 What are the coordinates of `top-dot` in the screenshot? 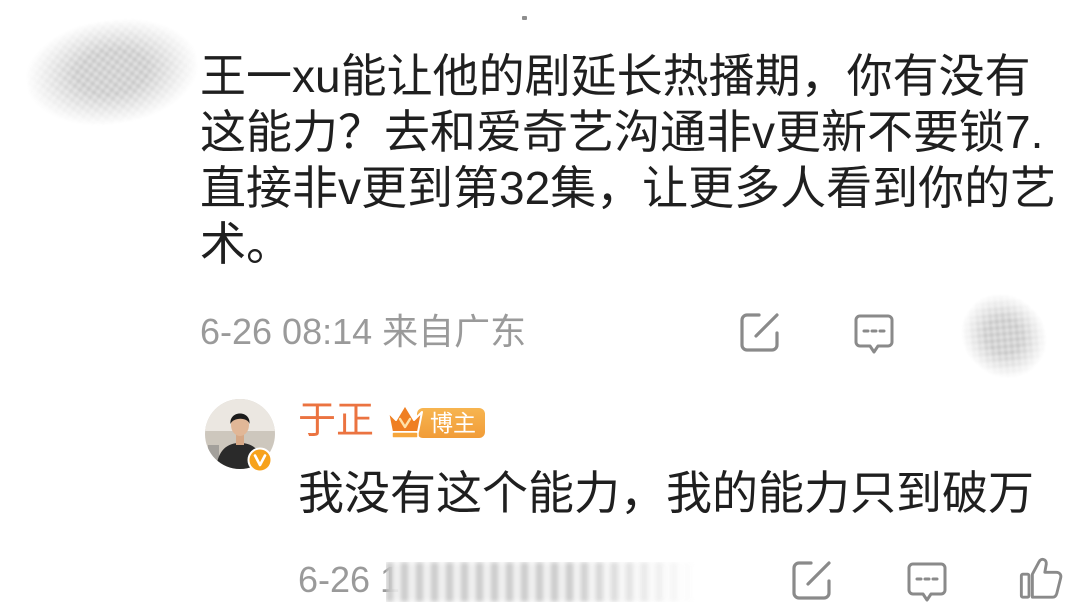 It's located at (524, 18).